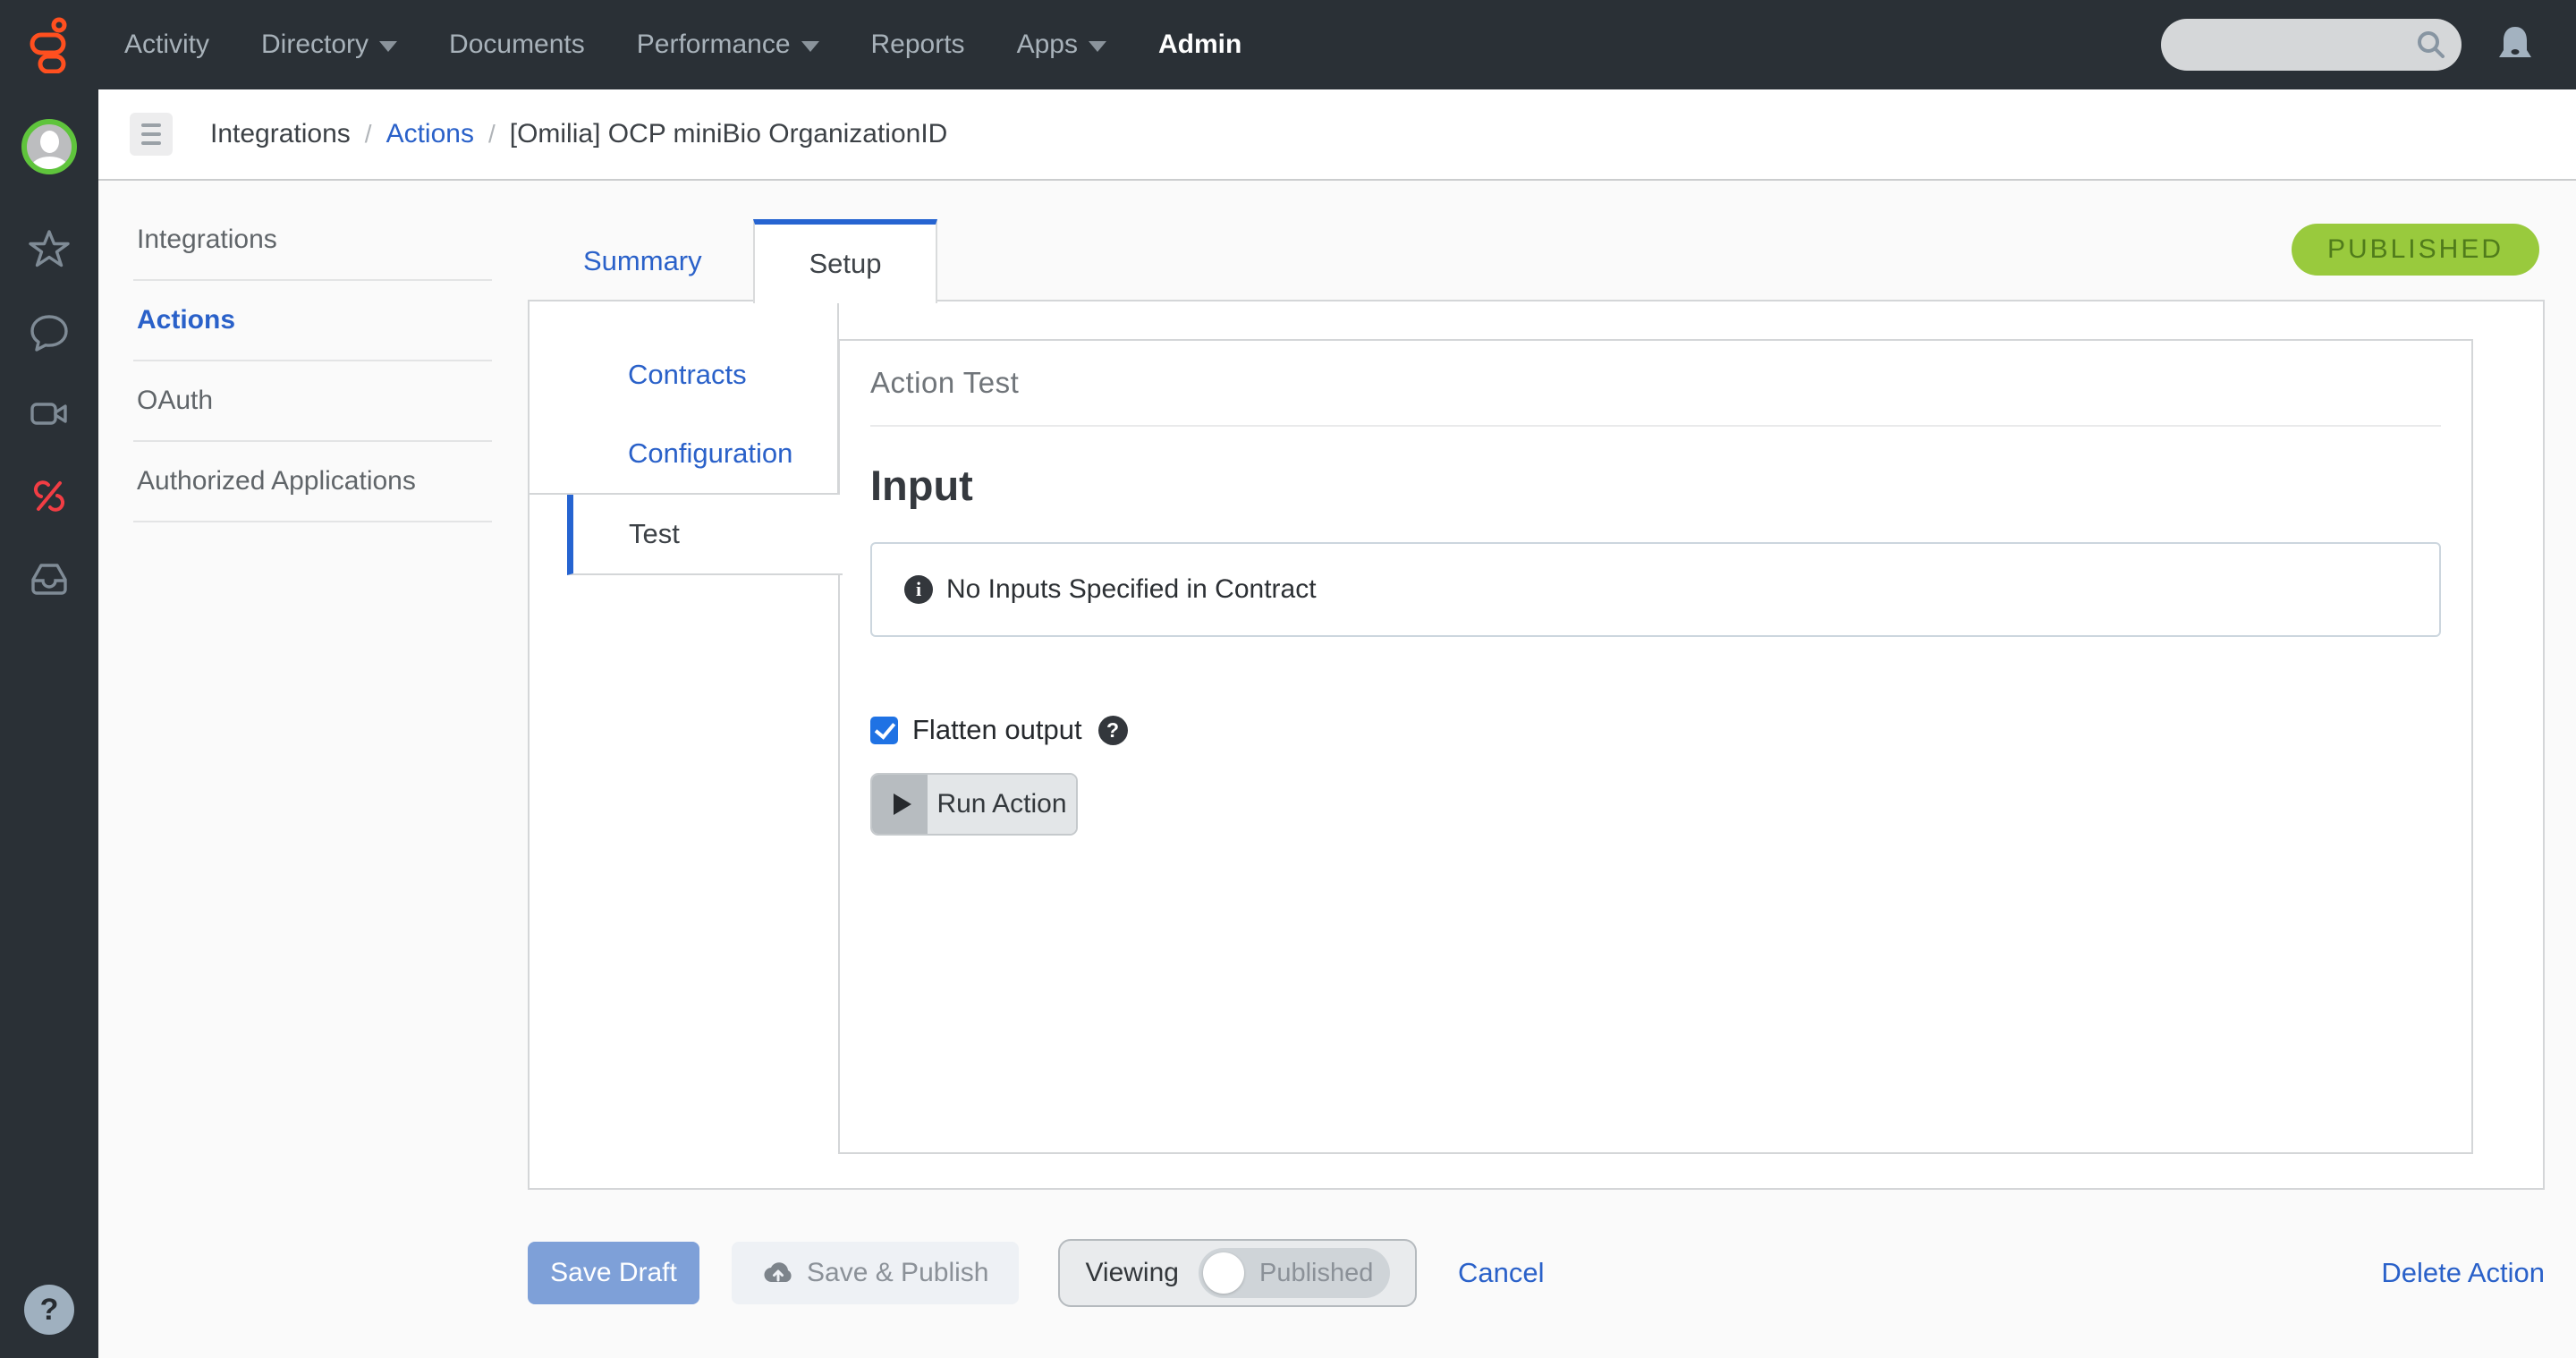 This screenshot has width=2576, height=1358. What do you see at coordinates (1061, 44) in the screenshot?
I see `nav-item-apps: Apps` at bounding box center [1061, 44].